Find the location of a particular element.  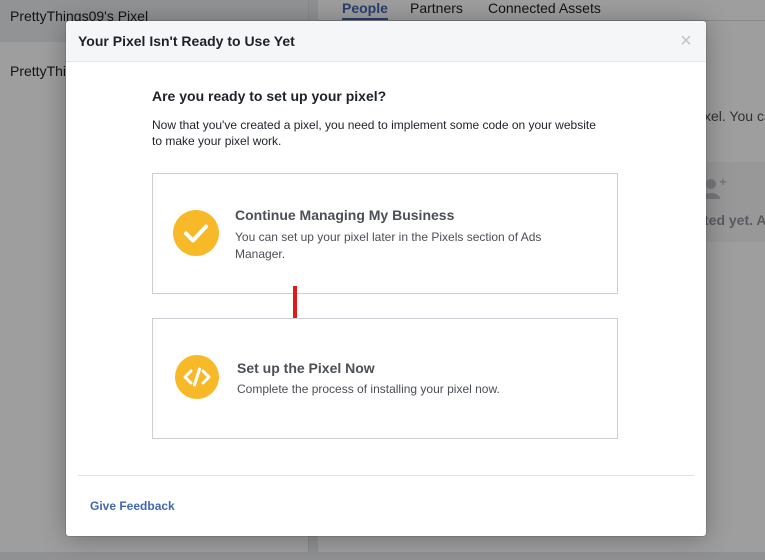

dialog-header: Your Pixel Isn't Ready to Use Yet × is located at coordinates (386, 41).